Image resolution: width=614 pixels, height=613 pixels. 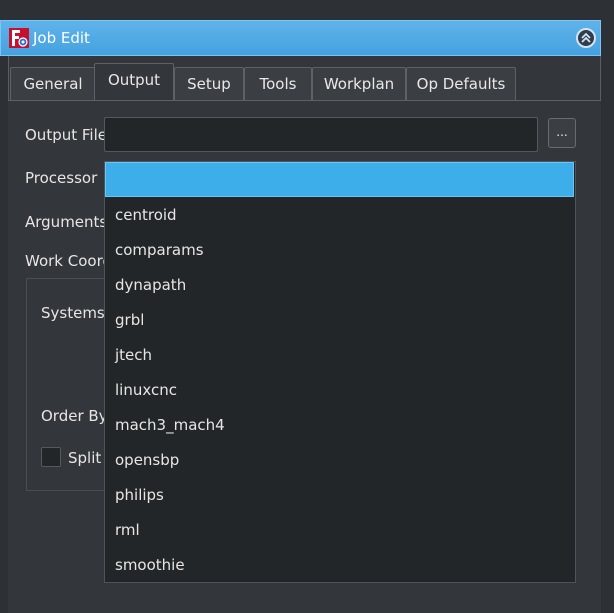 What do you see at coordinates (61, 38) in the screenshot?
I see `dialog-title: Job Edit` at bounding box center [61, 38].